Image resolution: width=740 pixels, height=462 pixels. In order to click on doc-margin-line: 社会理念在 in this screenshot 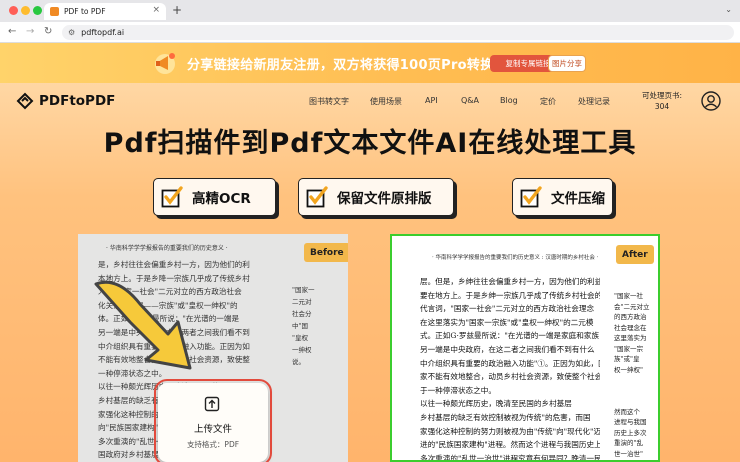, I will do `click(630, 327)`.